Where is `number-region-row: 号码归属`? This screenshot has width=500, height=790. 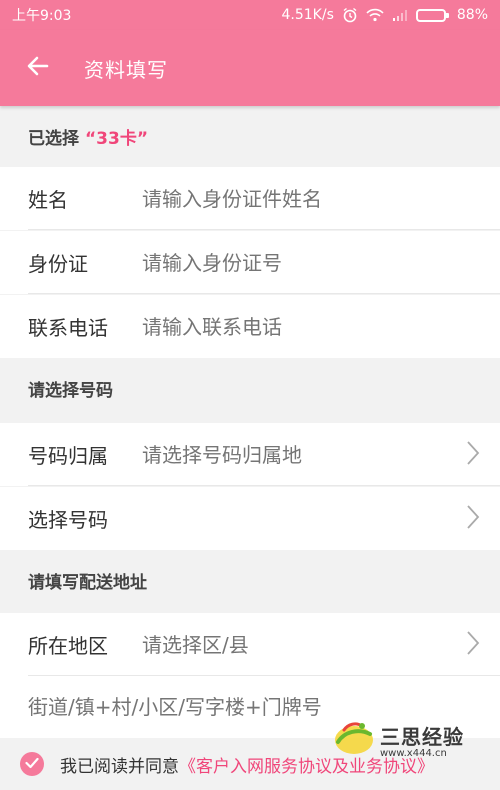
number-region-row: 号码归属 is located at coordinates (250, 454).